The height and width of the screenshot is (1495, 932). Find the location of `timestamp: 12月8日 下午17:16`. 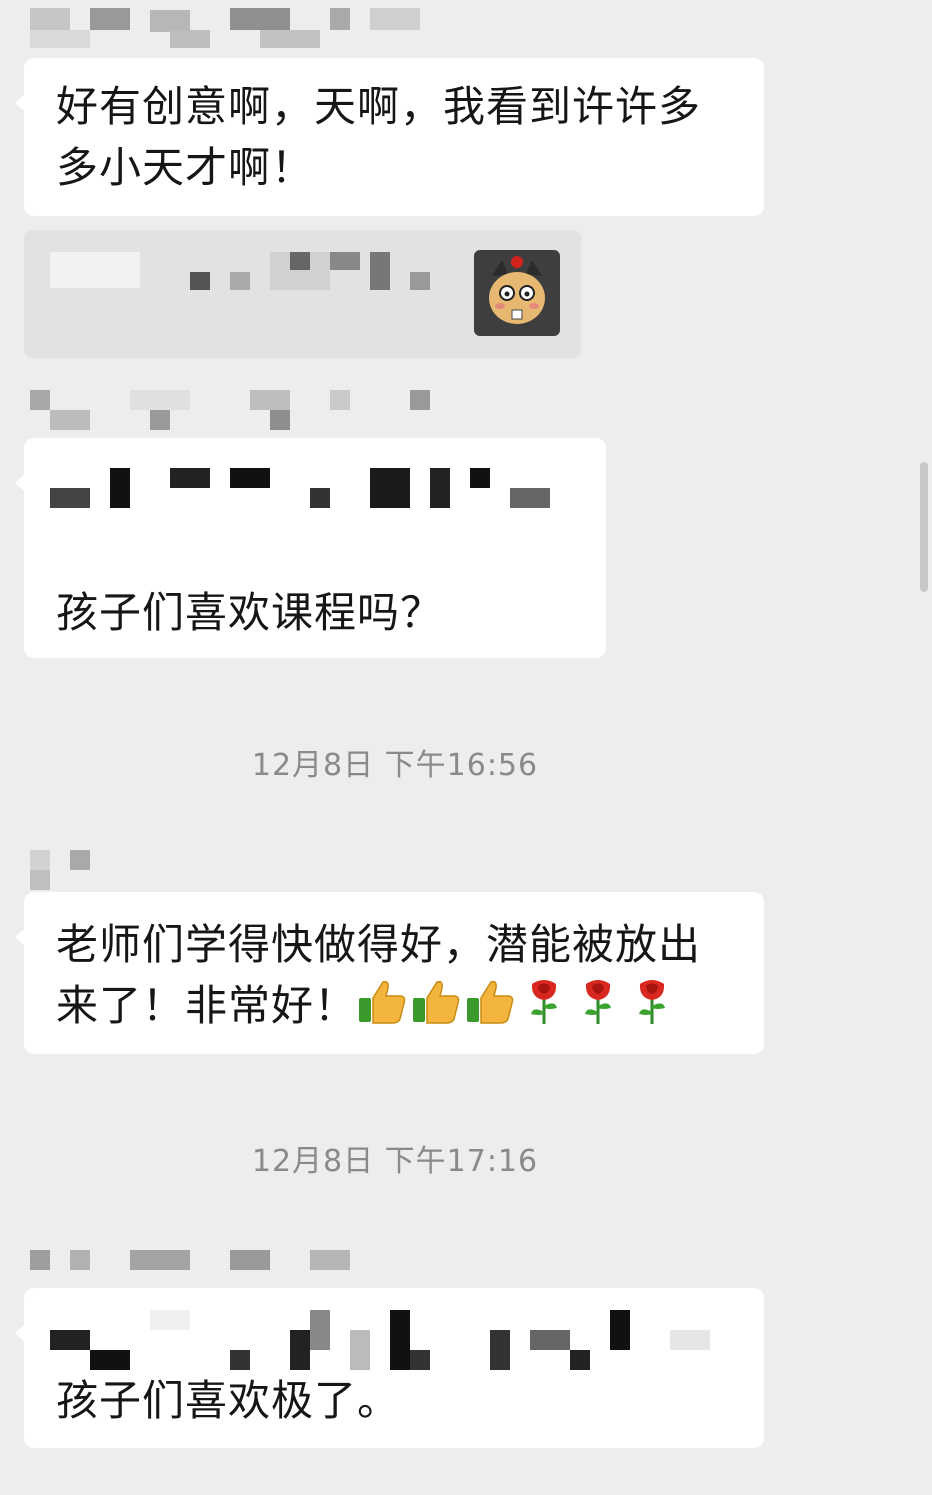

timestamp: 12月8日 下午17:16 is located at coordinates (395, 1161).